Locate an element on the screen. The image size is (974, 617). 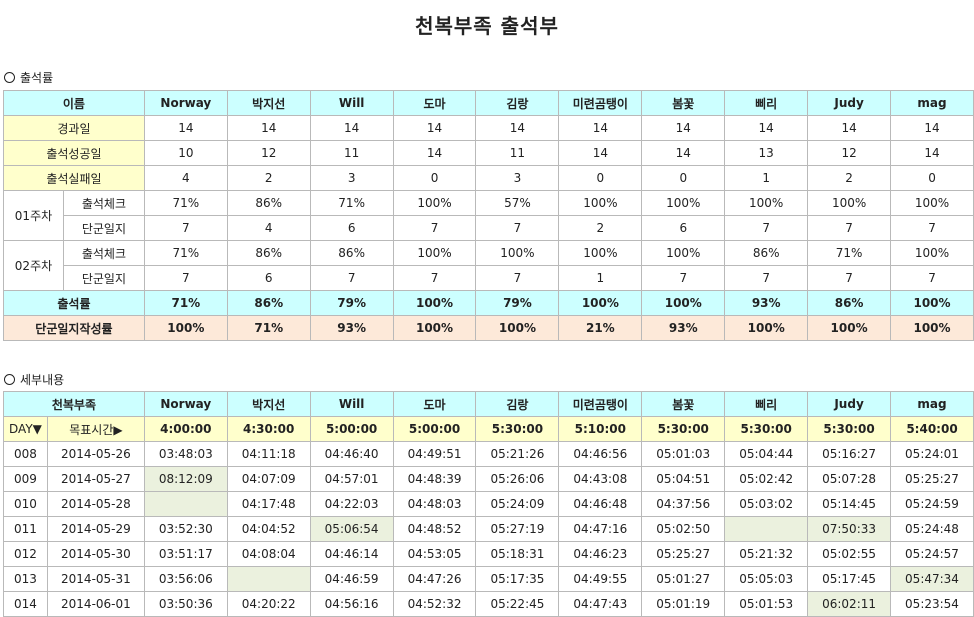
wake-time-cell: 03:50:36 is located at coordinates (185, 604).